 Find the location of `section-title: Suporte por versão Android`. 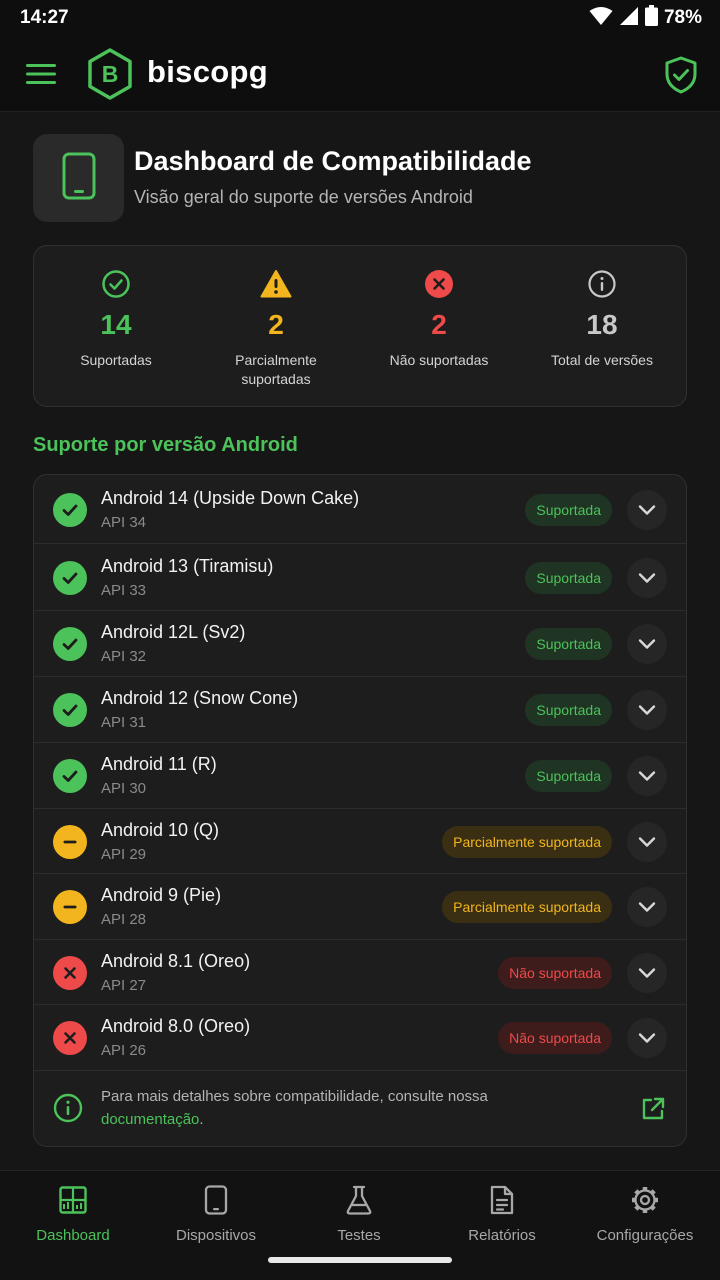

section-title: Suporte por versão Android is located at coordinates (165, 445).